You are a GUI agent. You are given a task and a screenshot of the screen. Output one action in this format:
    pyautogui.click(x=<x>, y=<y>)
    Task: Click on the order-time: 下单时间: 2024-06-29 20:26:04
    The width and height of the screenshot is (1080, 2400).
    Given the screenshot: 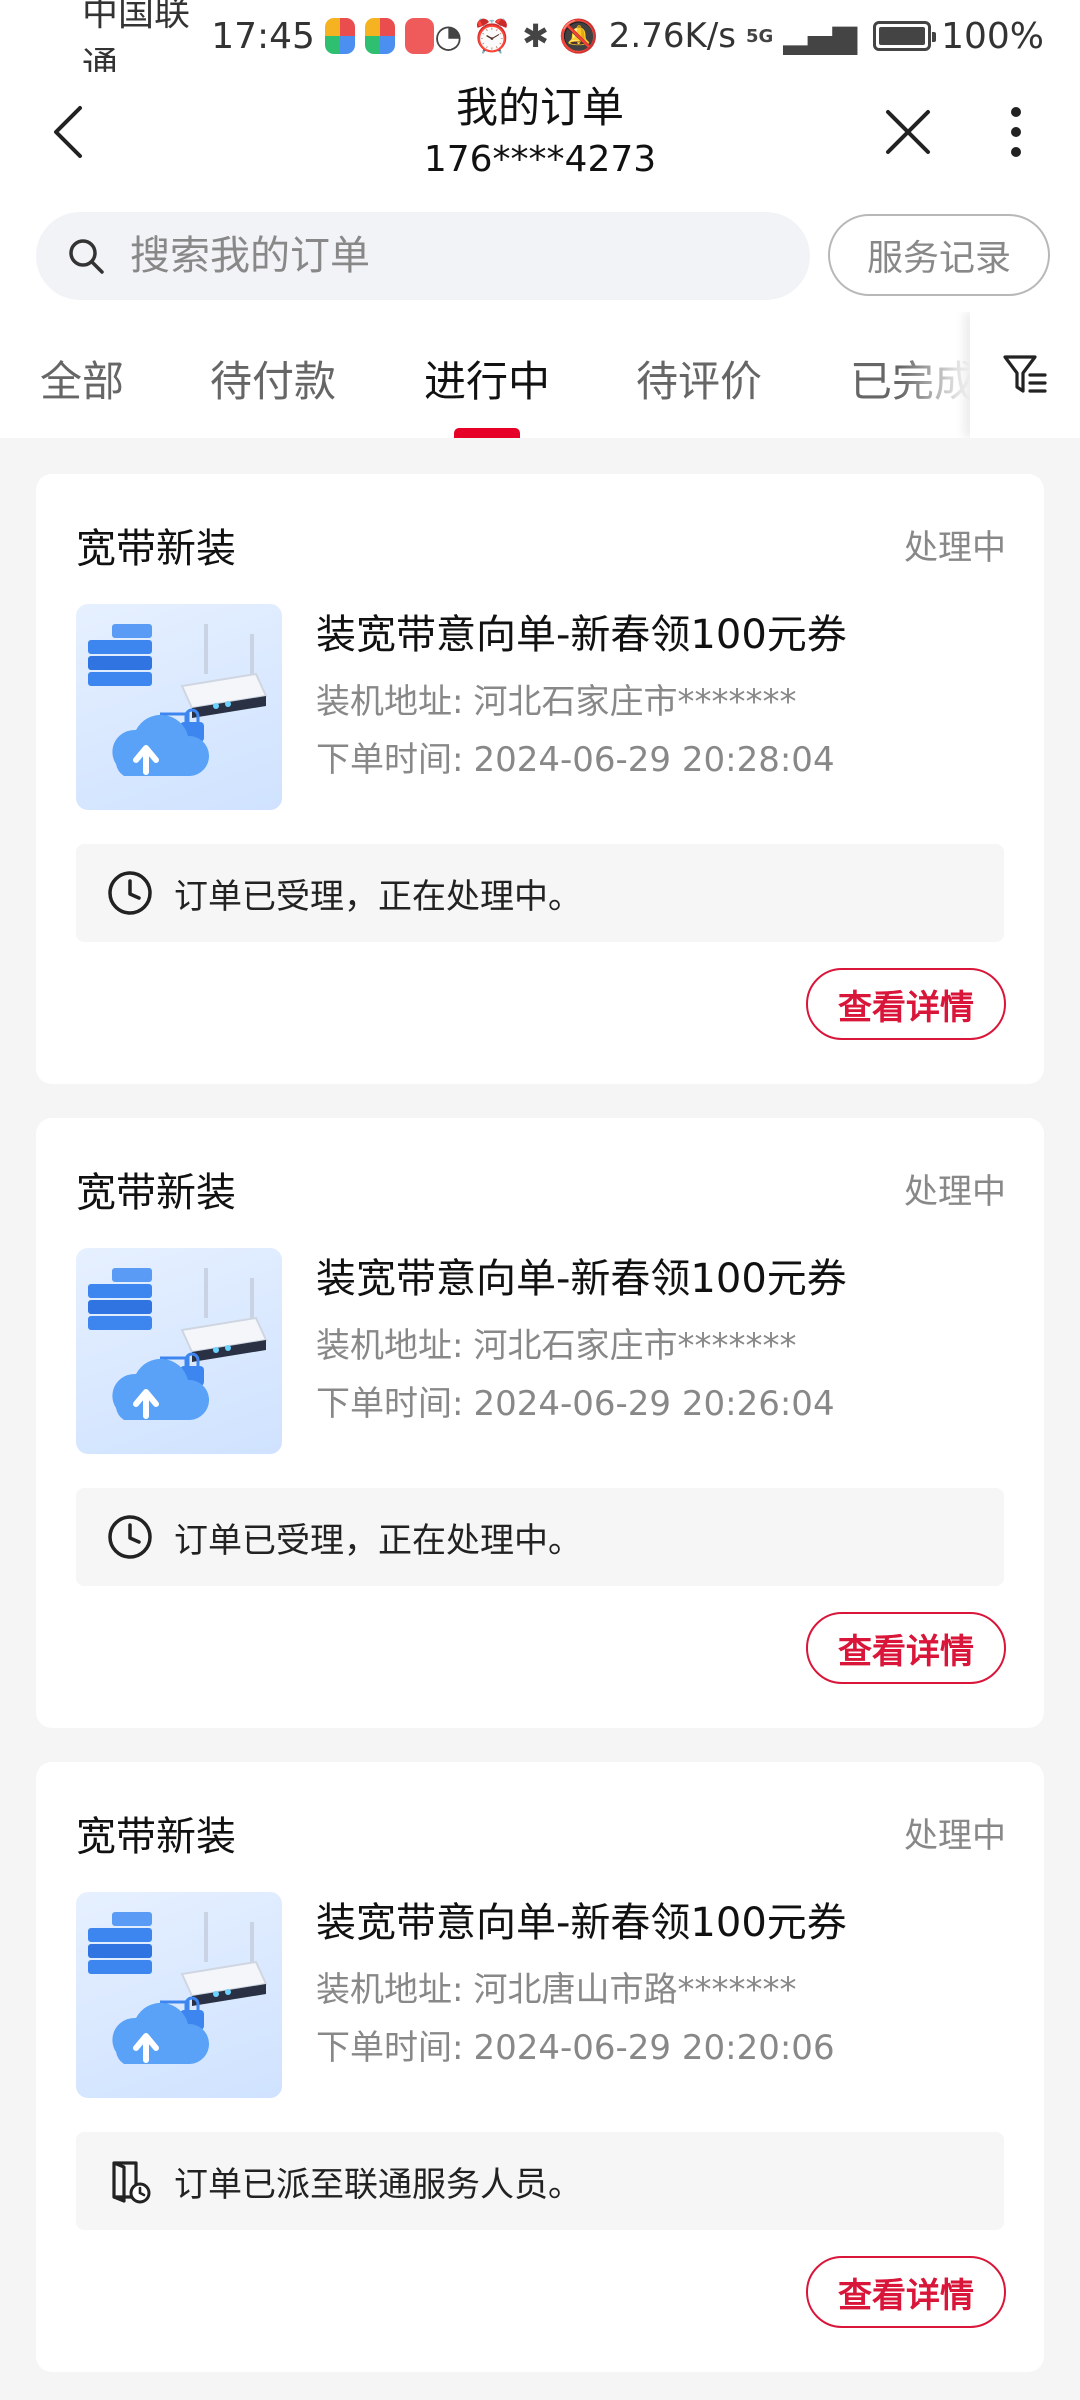 What is the action you would take?
    pyautogui.click(x=575, y=1400)
    